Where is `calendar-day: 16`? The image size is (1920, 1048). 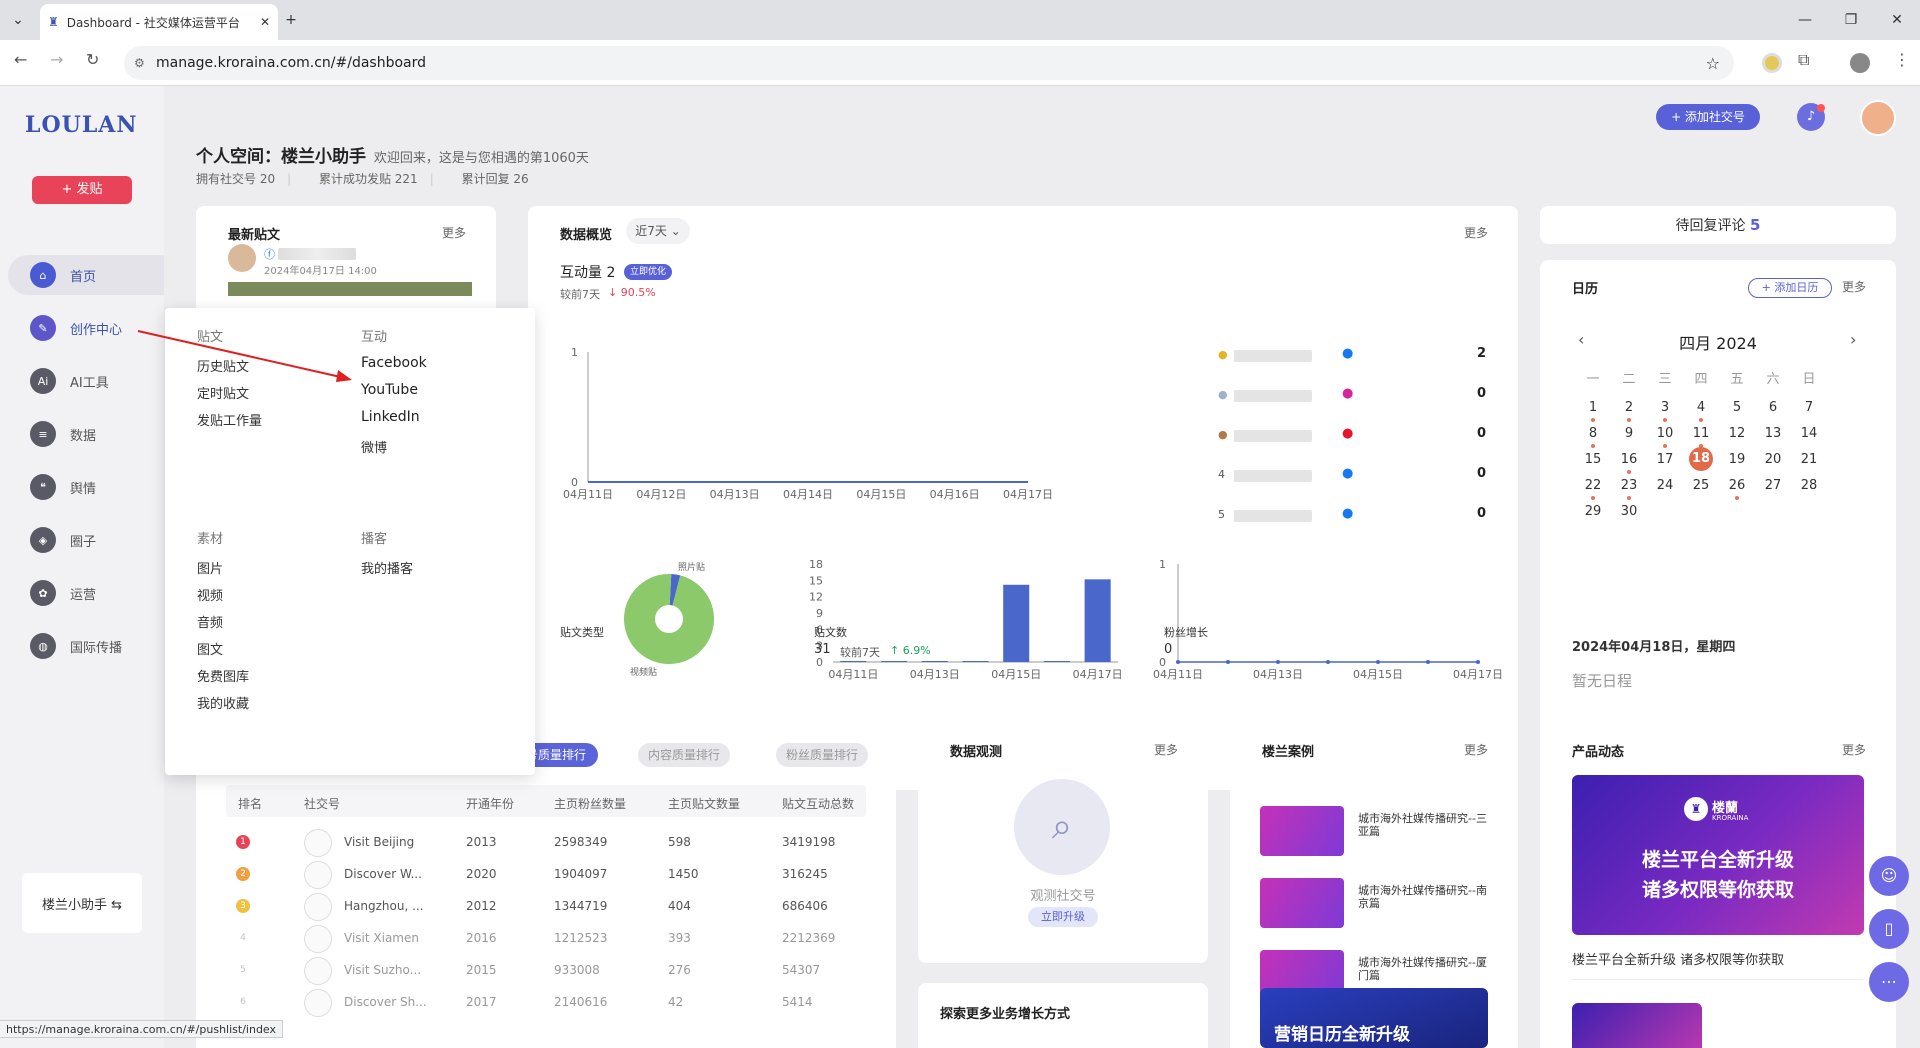 calendar-day: 16 is located at coordinates (1629, 459).